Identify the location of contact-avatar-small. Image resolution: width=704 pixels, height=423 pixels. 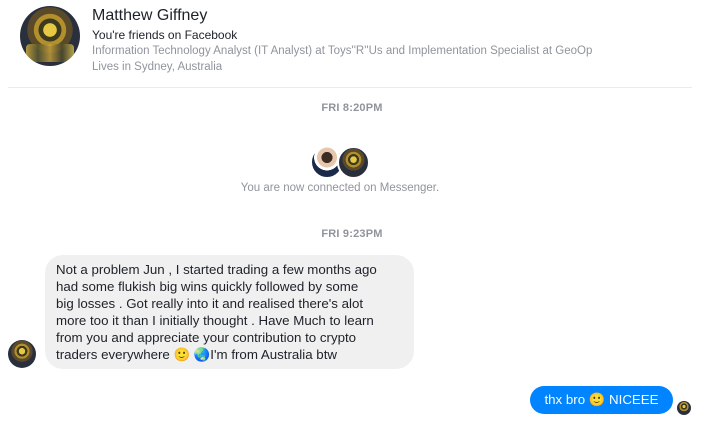
(353, 162).